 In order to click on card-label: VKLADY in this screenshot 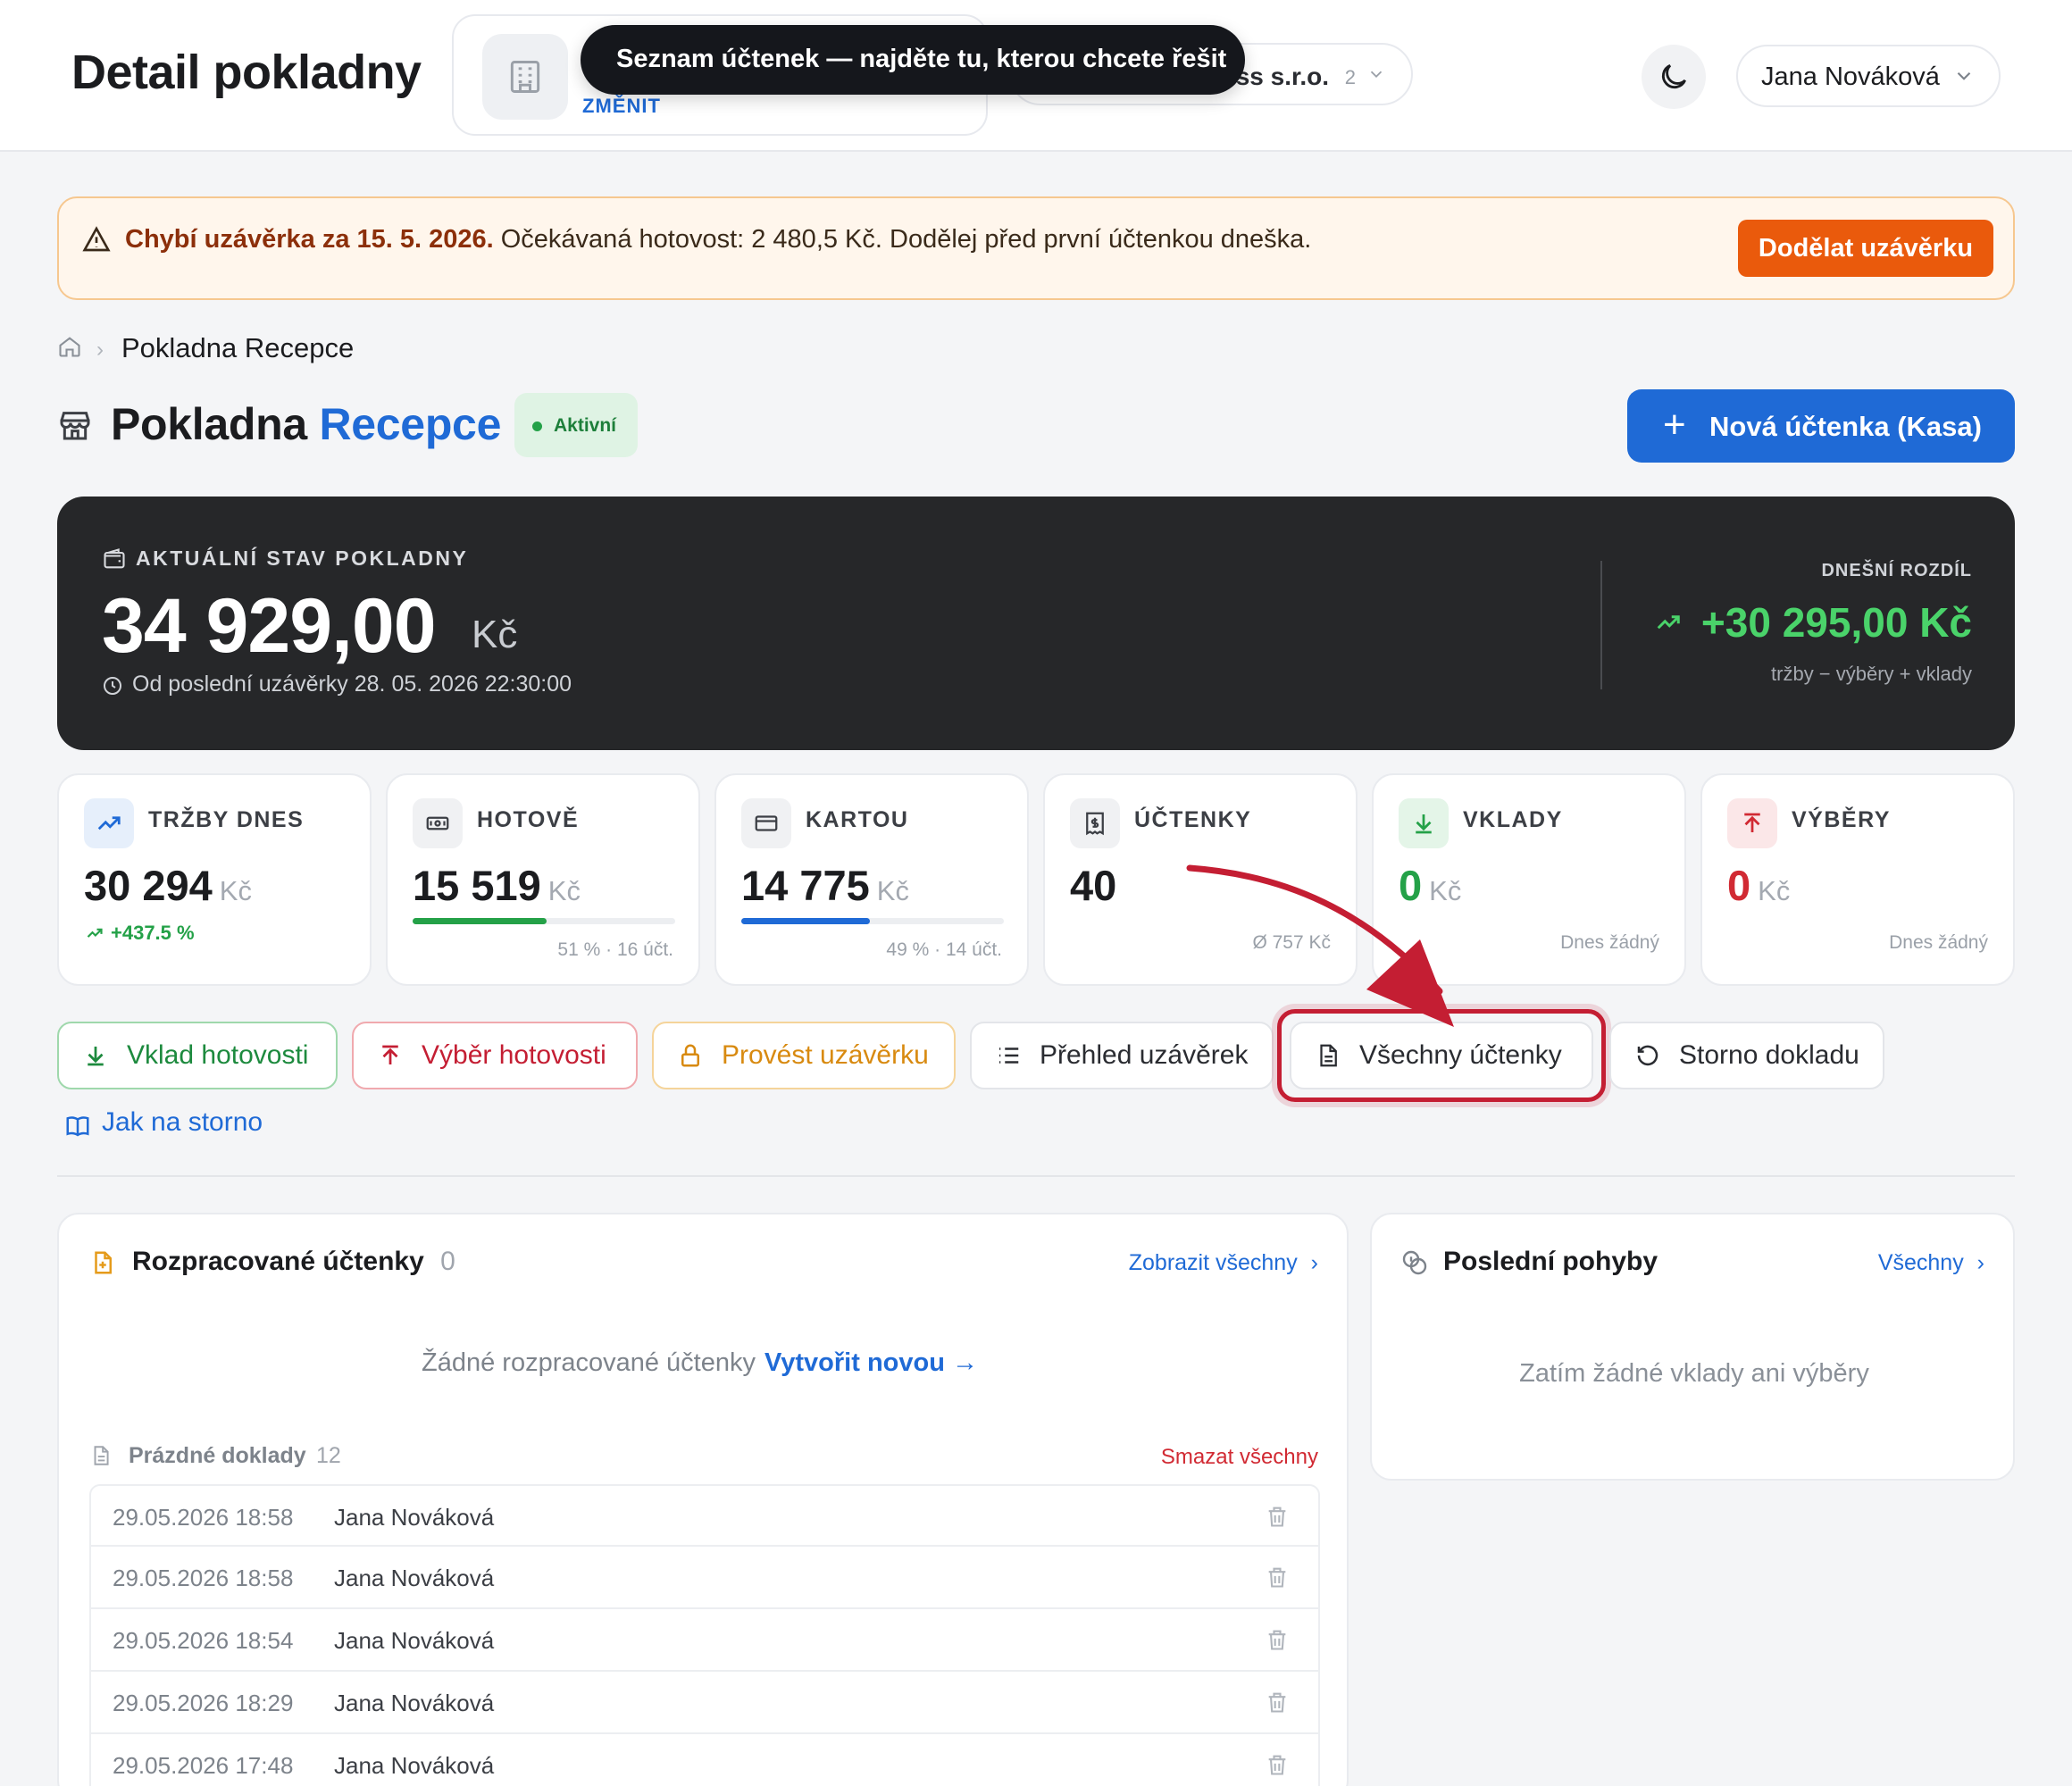, I will do `click(1513, 819)`.